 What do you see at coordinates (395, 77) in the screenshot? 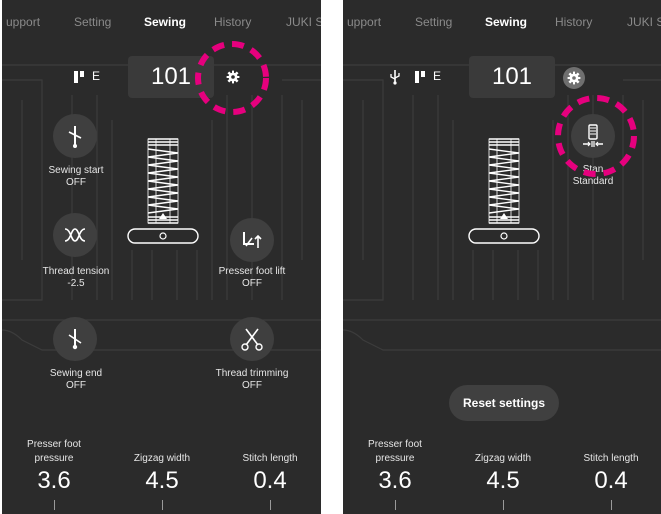
I see `usb-icon` at bounding box center [395, 77].